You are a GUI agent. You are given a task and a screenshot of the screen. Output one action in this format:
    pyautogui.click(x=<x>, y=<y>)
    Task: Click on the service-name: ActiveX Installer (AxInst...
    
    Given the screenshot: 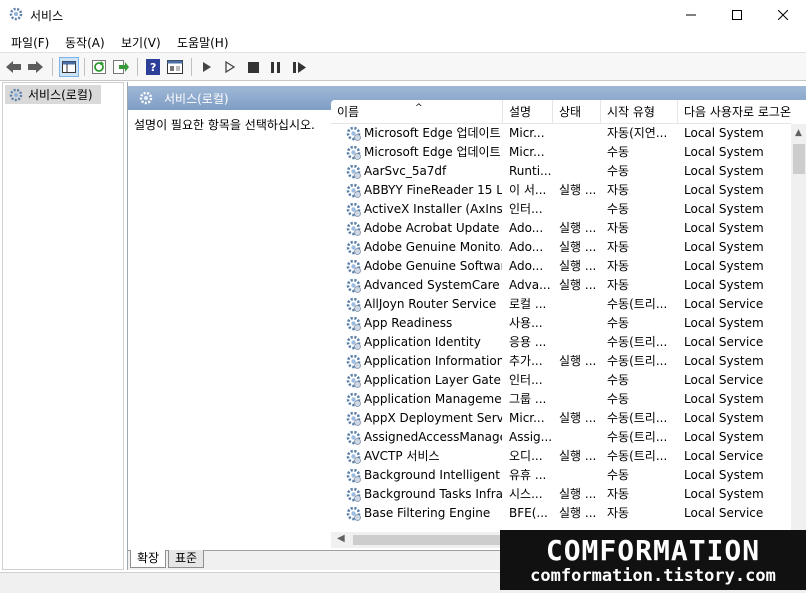 What is the action you would take?
    pyautogui.click(x=433, y=209)
    